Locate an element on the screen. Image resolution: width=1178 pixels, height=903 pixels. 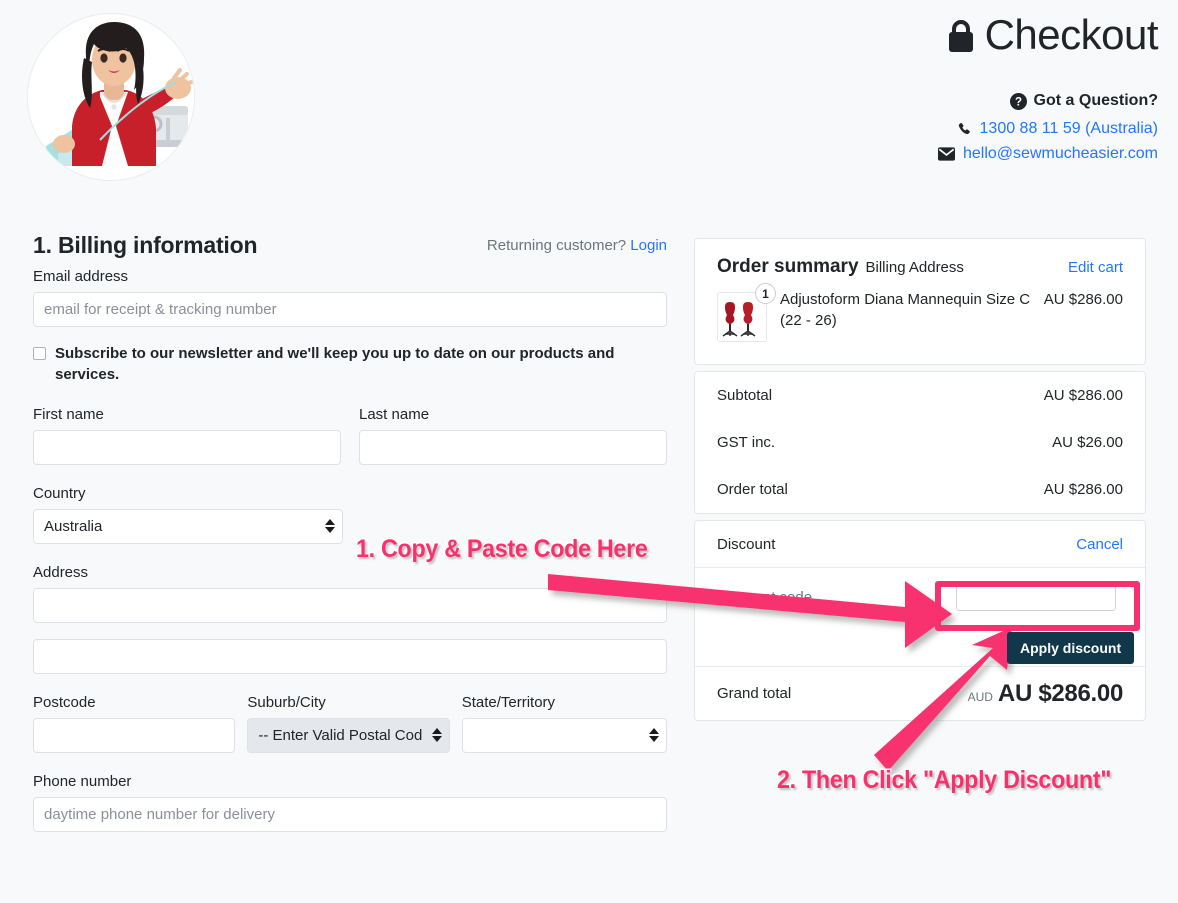
country-label: Country is located at coordinates (59, 493).